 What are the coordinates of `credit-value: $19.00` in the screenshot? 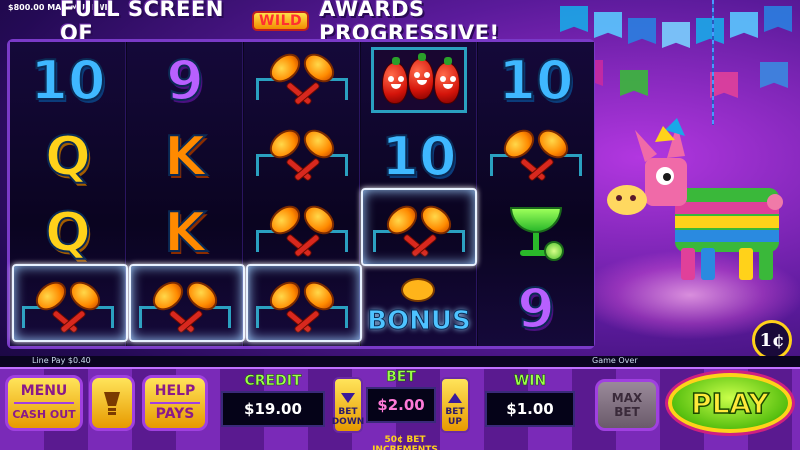 It's located at (273, 409).